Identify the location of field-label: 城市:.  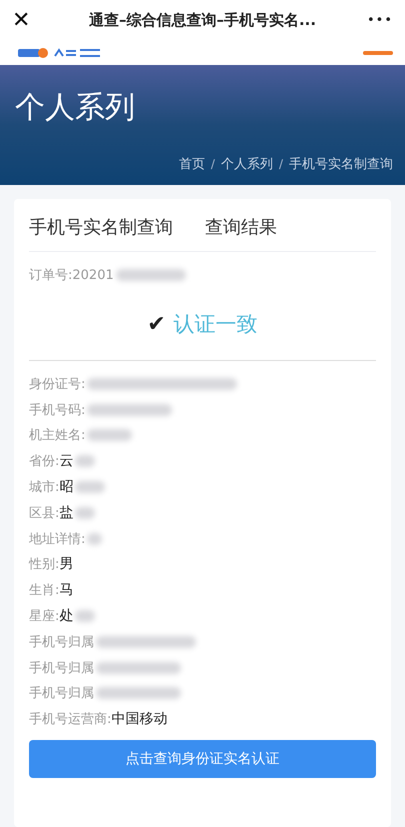
(44, 487).